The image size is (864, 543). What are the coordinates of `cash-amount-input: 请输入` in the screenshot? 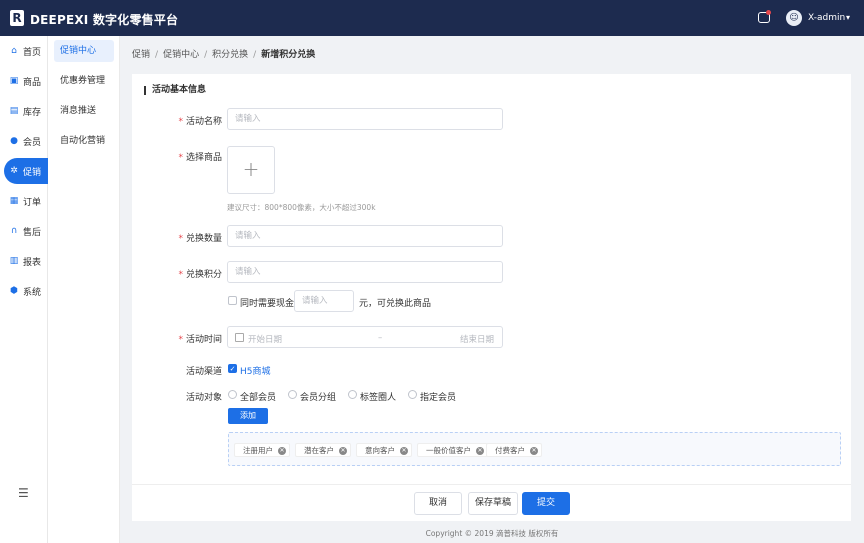 It's located at (324, 301).